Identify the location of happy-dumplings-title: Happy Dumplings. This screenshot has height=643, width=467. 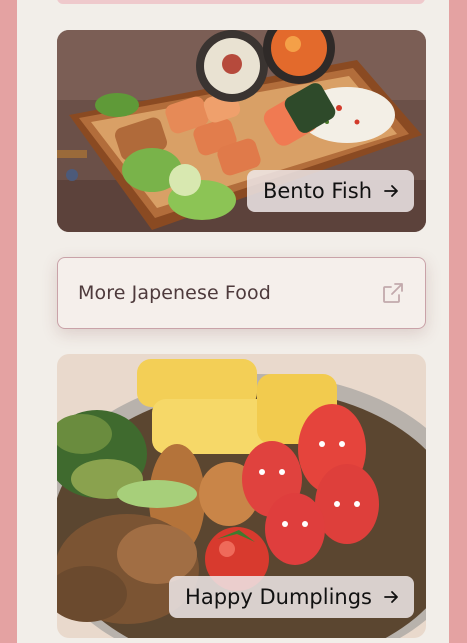
(278, 597).